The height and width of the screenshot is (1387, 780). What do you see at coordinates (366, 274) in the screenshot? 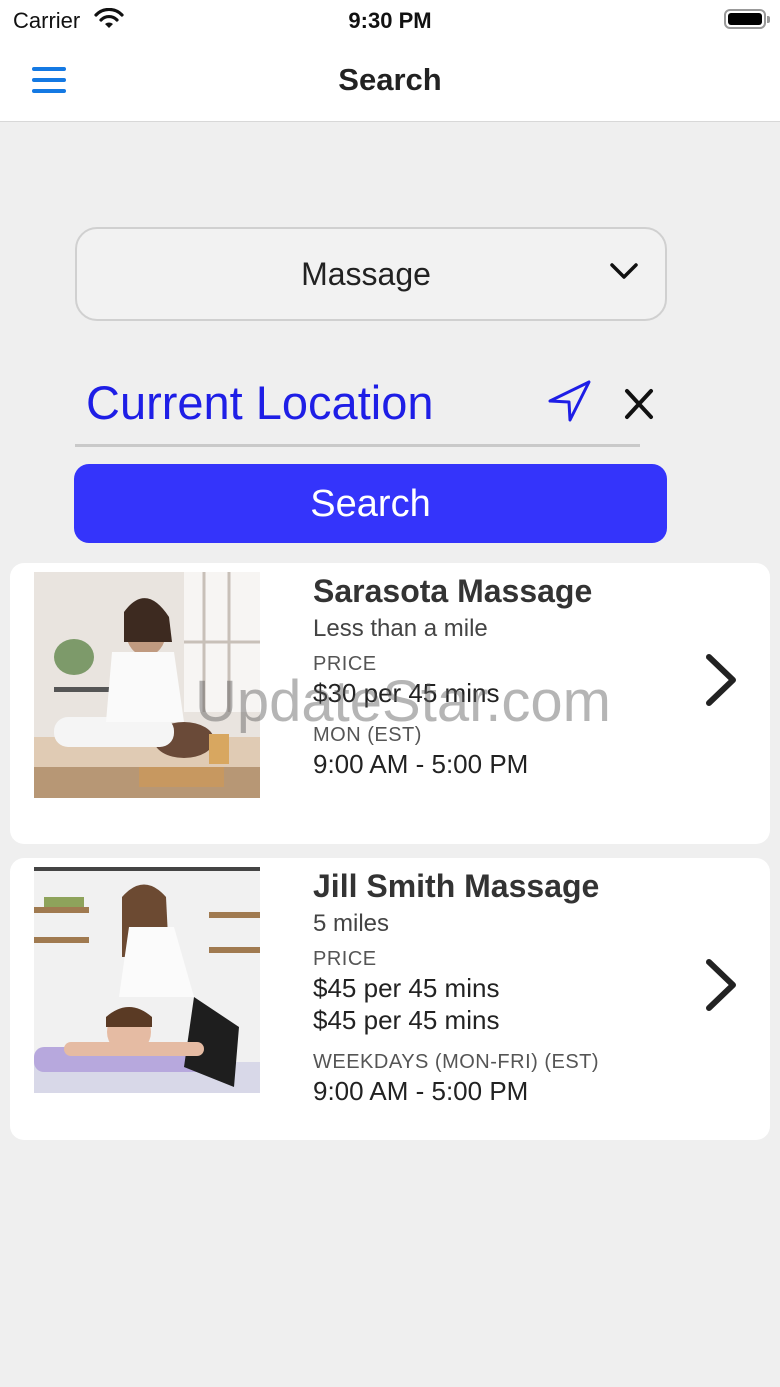
I see `category-selected-value: Massage` at bounding box center [366, 274].